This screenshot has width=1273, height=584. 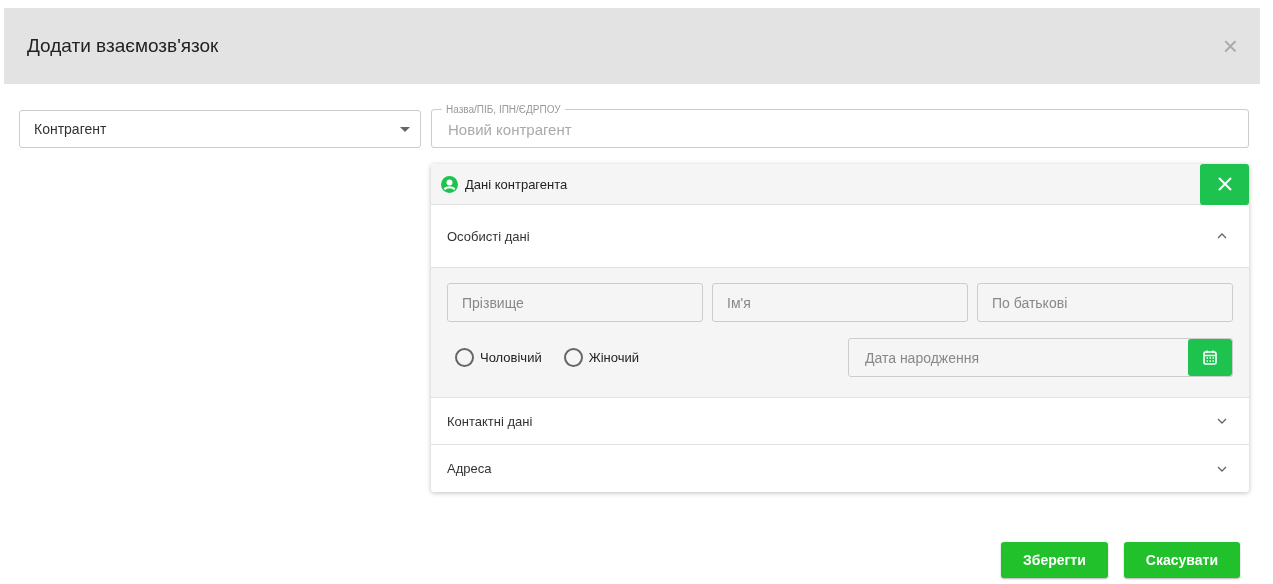 I want to click on calendar-button, so click(x=1210, y=357).